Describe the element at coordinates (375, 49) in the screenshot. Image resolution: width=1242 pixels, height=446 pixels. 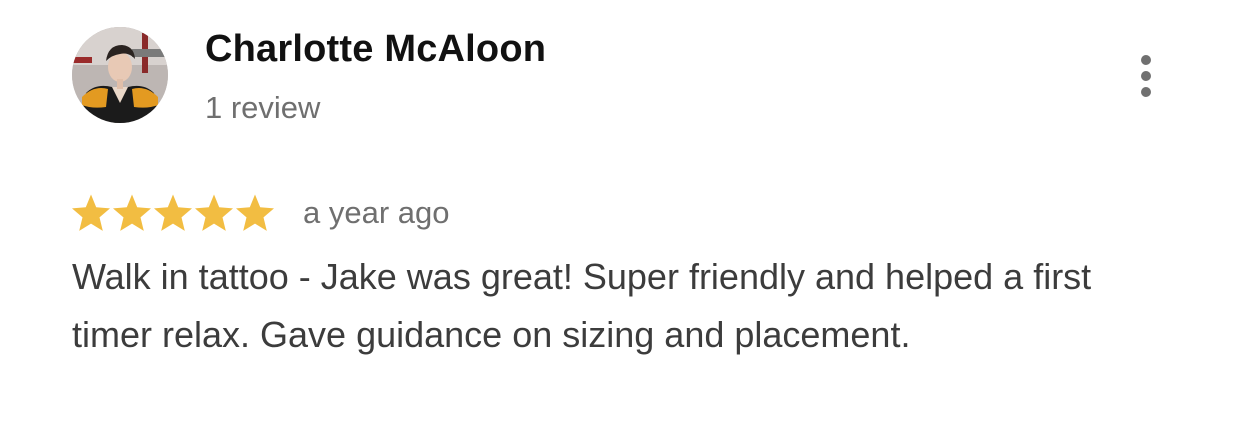
I see `reviewer-name: Charlotte McAloon` at that location.